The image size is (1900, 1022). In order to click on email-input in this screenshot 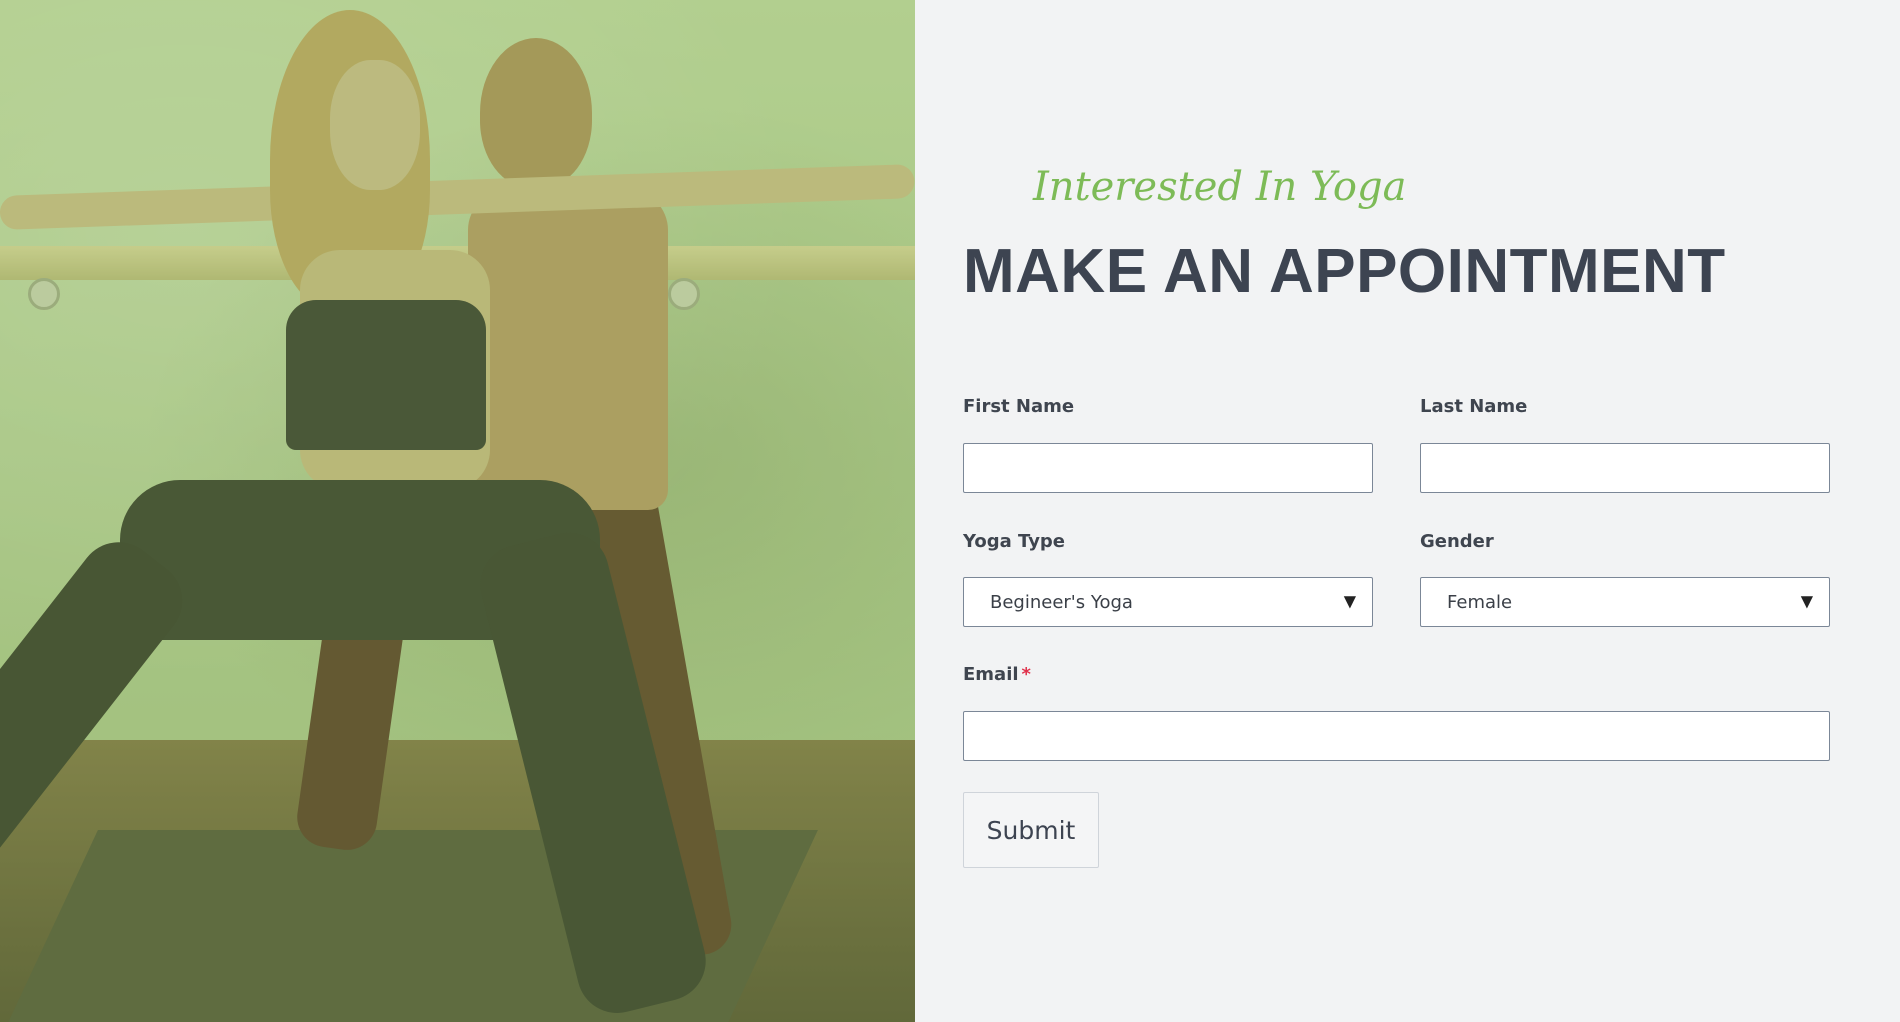, I will do `click(1396, 736)`.